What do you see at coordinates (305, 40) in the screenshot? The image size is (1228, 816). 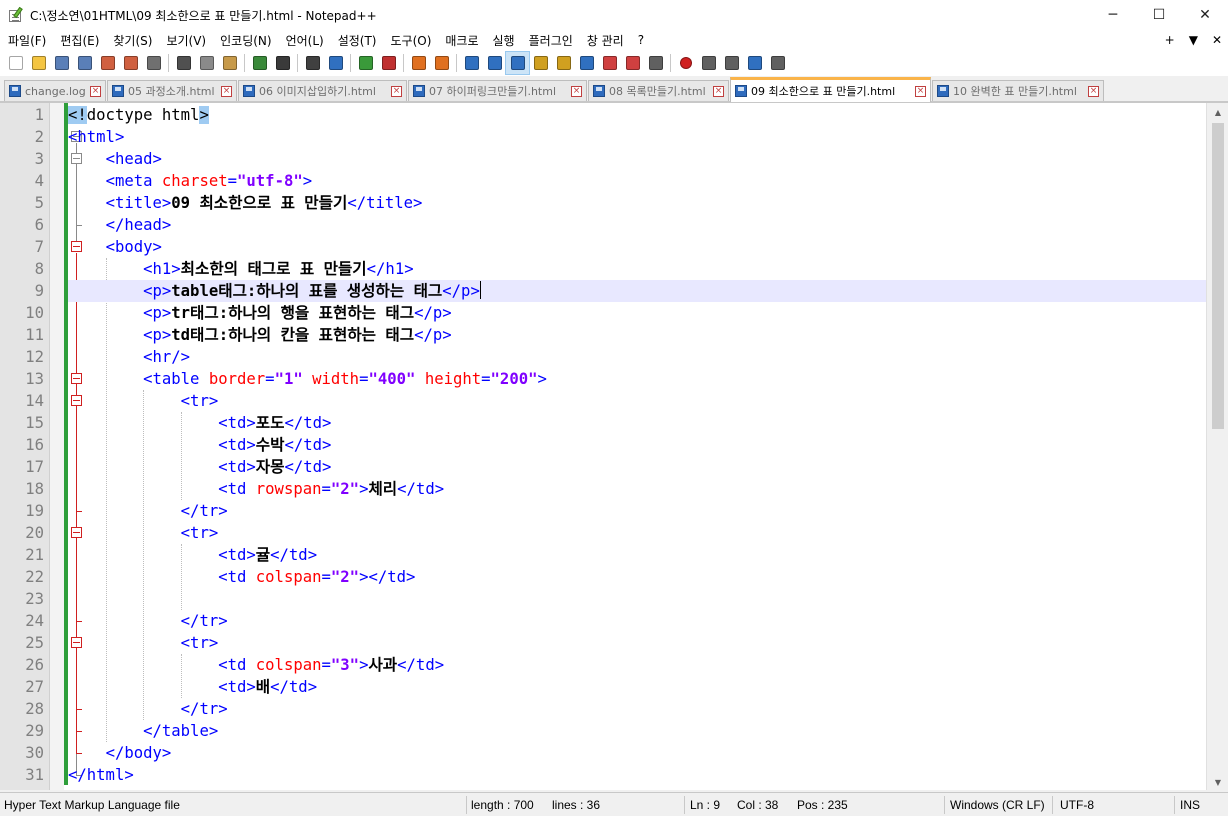 I see `menu-language: 언어(L)` at bounding box center [305, 40].